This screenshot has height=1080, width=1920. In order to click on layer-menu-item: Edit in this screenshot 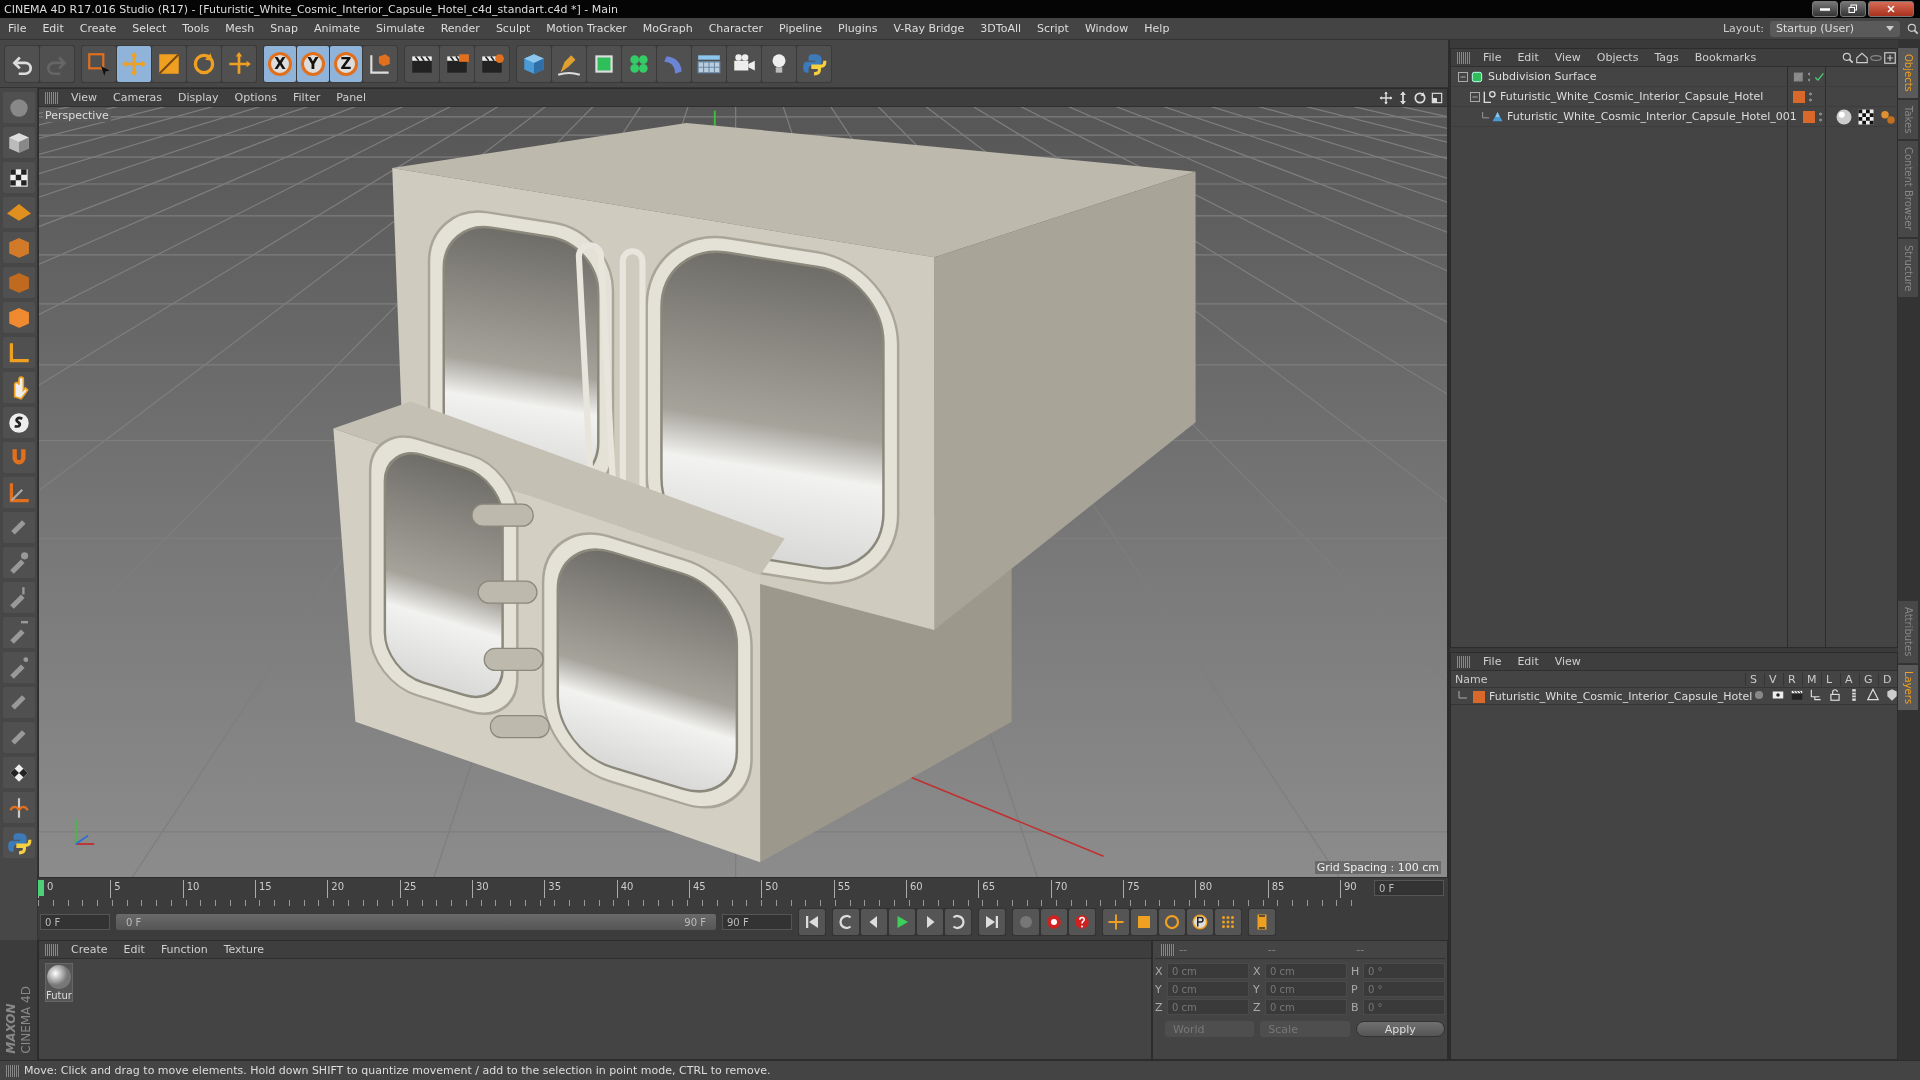, I will do `click(1528, 661)`.